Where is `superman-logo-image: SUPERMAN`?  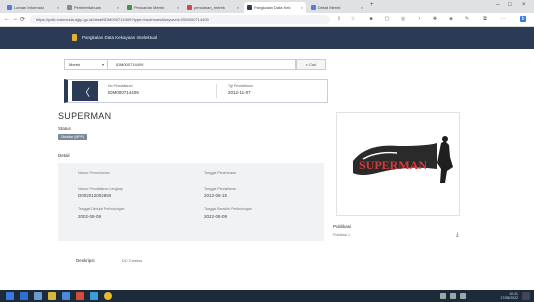
superman-logo-image: SUPERMAN is located at coordinates (403, 159).